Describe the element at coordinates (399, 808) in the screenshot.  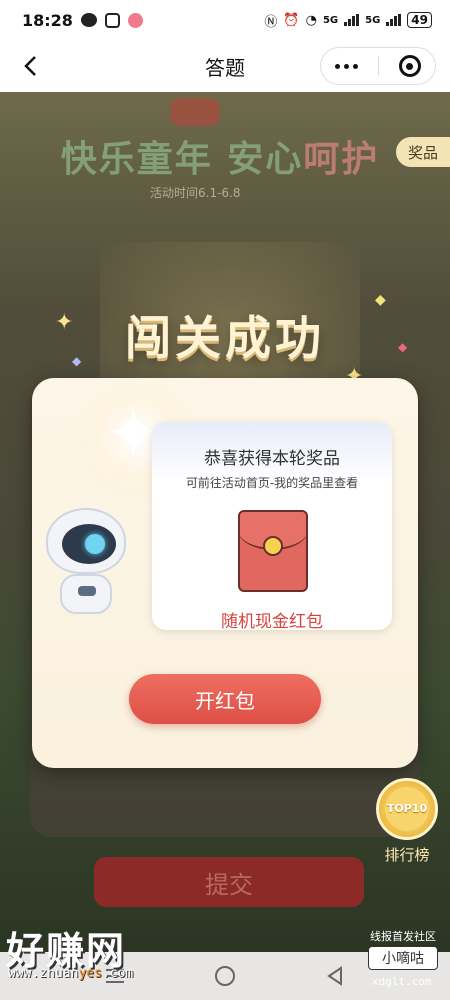
I see `badge-top-text: TOP` at that location.